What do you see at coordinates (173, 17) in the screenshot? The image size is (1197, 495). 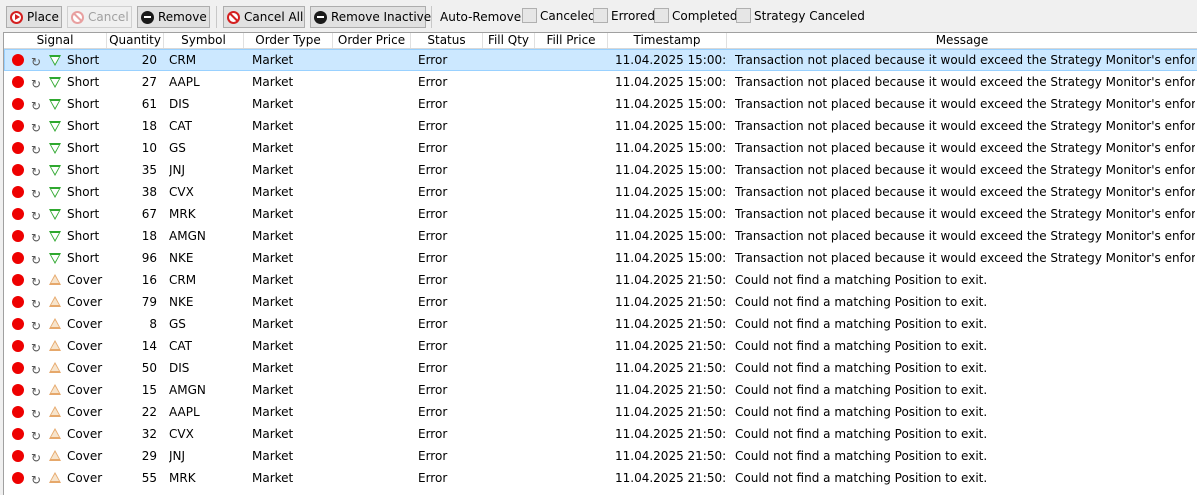 I see `remove-button: Remove` at bounding box center [173, 17].